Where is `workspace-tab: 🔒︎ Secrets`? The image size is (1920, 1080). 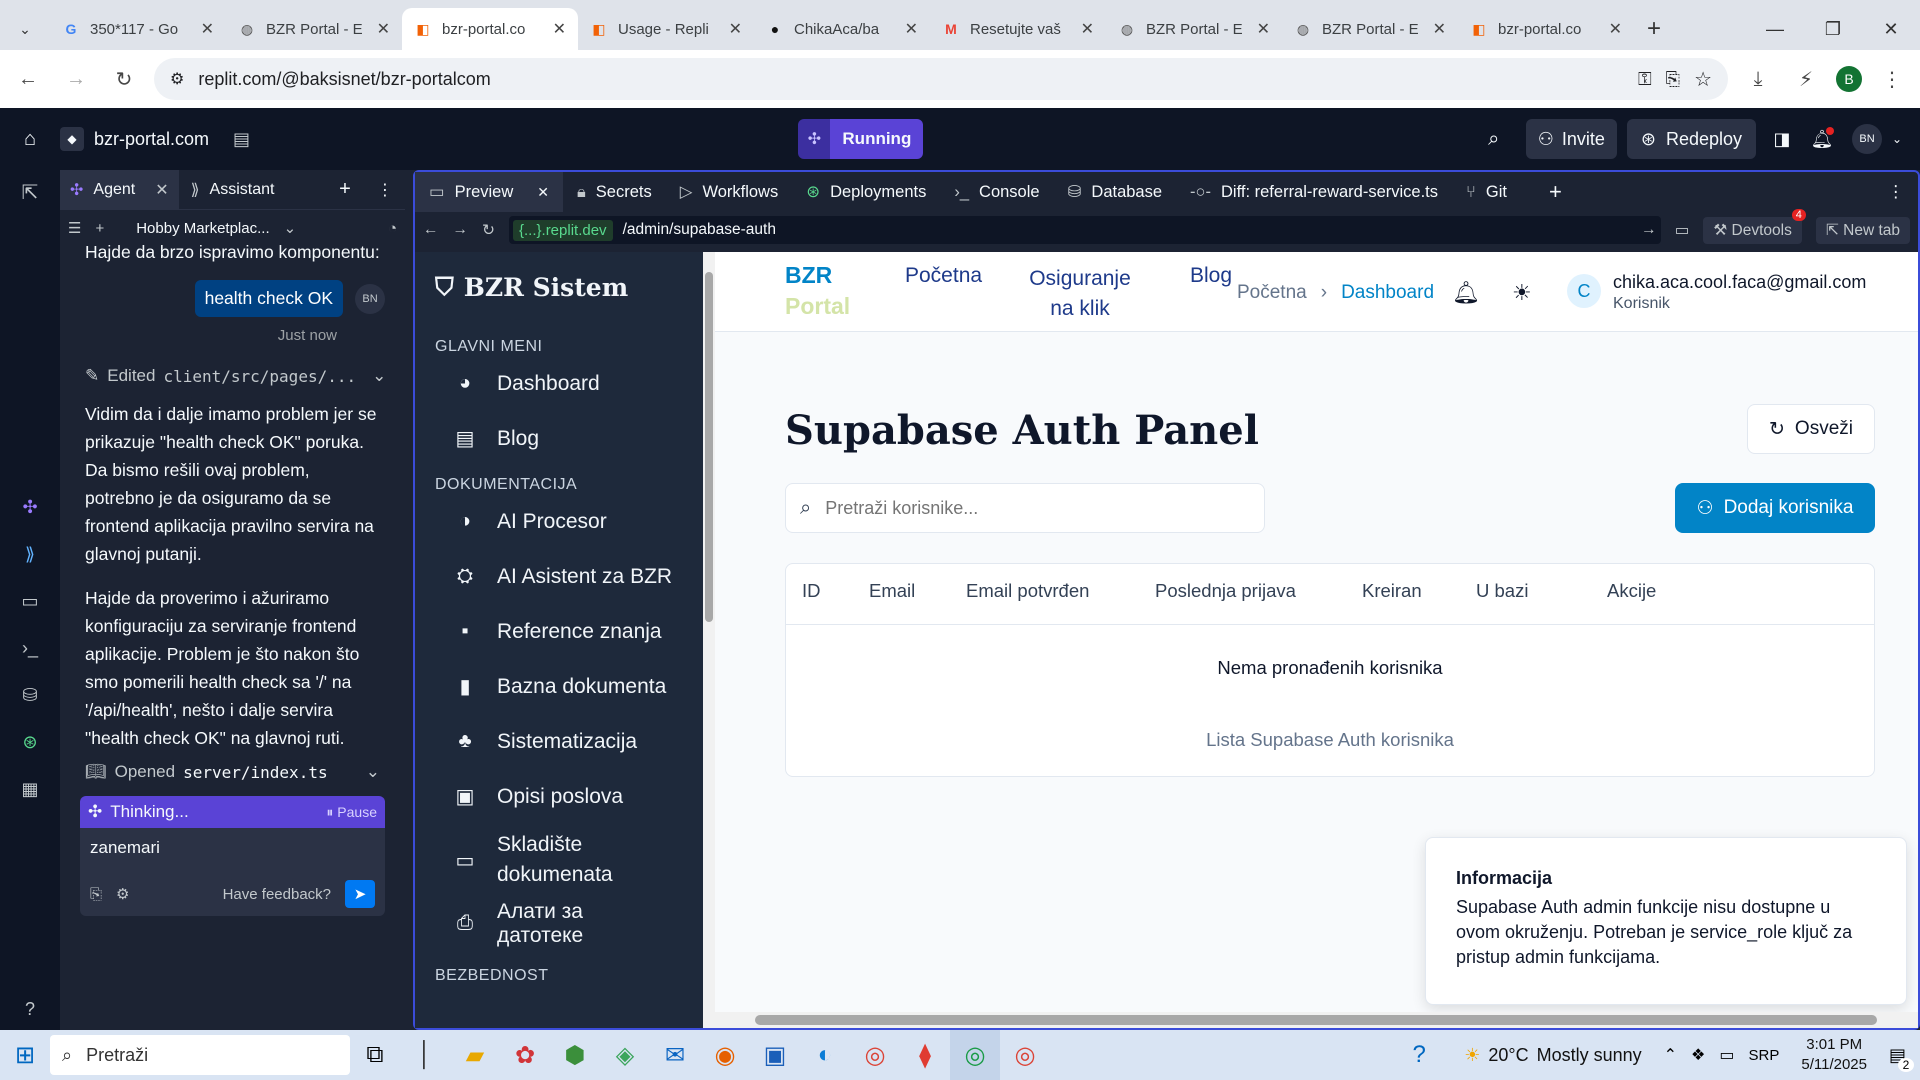
workspace-tab: 🔒︎ Secrets is located at coordinates (614, 192).